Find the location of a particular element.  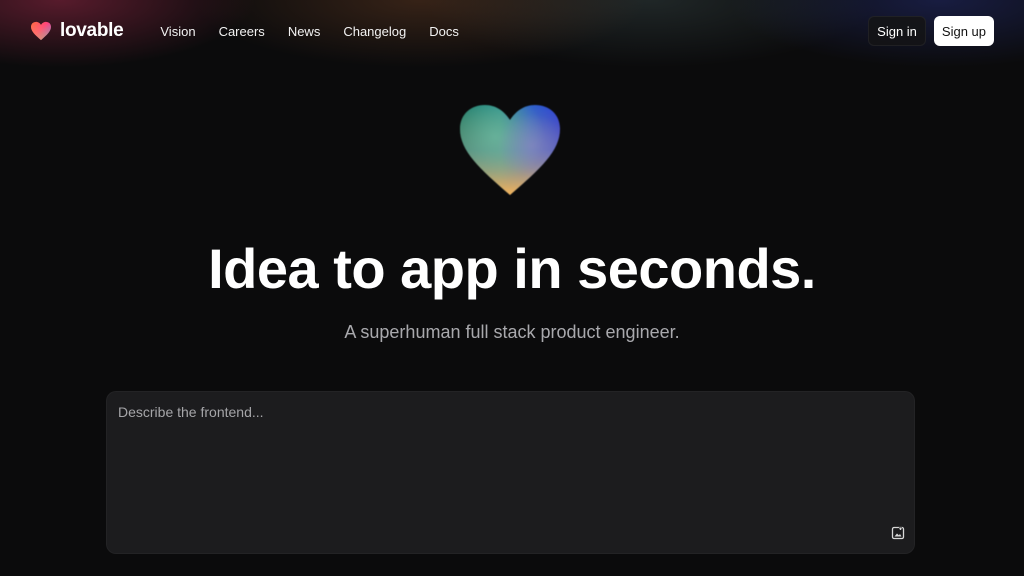

brand-name: lovable is located at coordinates (92, 30).